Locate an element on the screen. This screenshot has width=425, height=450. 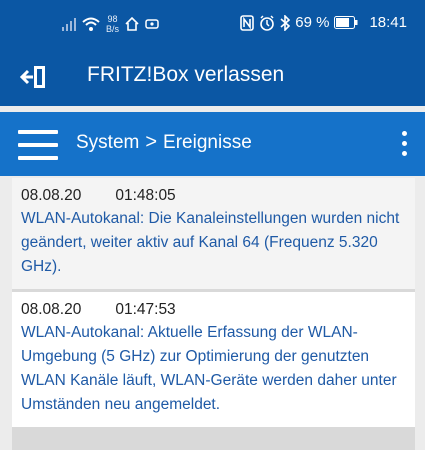
exit-icon is located at coordinates (34, 77).